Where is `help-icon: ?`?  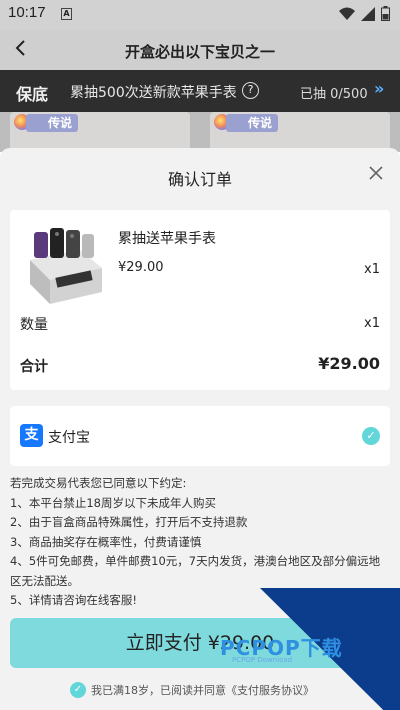 help-icon: ? is located at coordinates (250, 90).